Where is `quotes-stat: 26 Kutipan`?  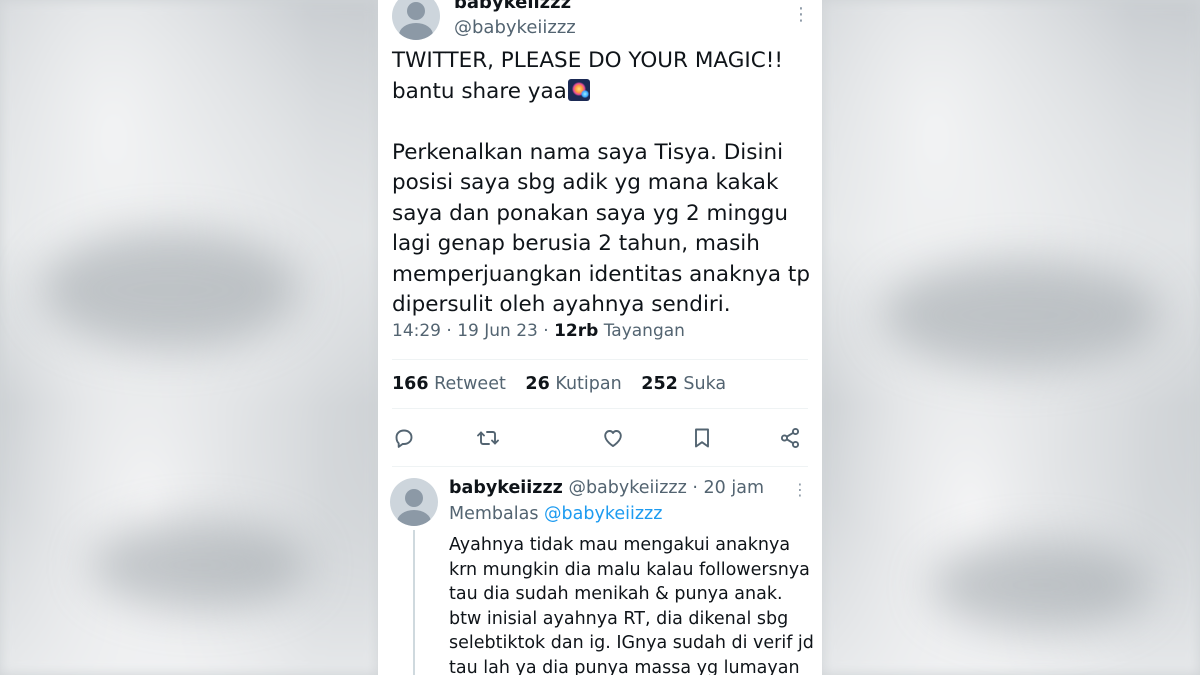 quotes-stat: 26 Kutipan is located at coordinates (573, 384).